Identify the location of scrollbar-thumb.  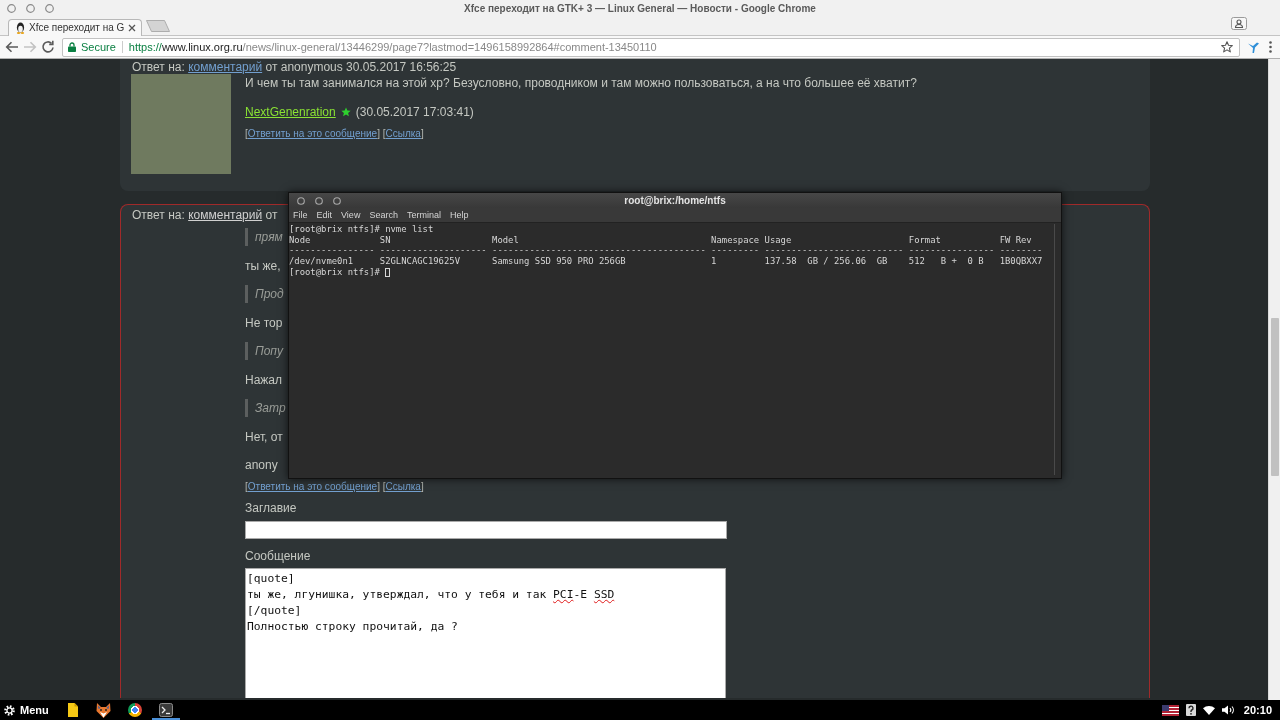
(1274, 397).